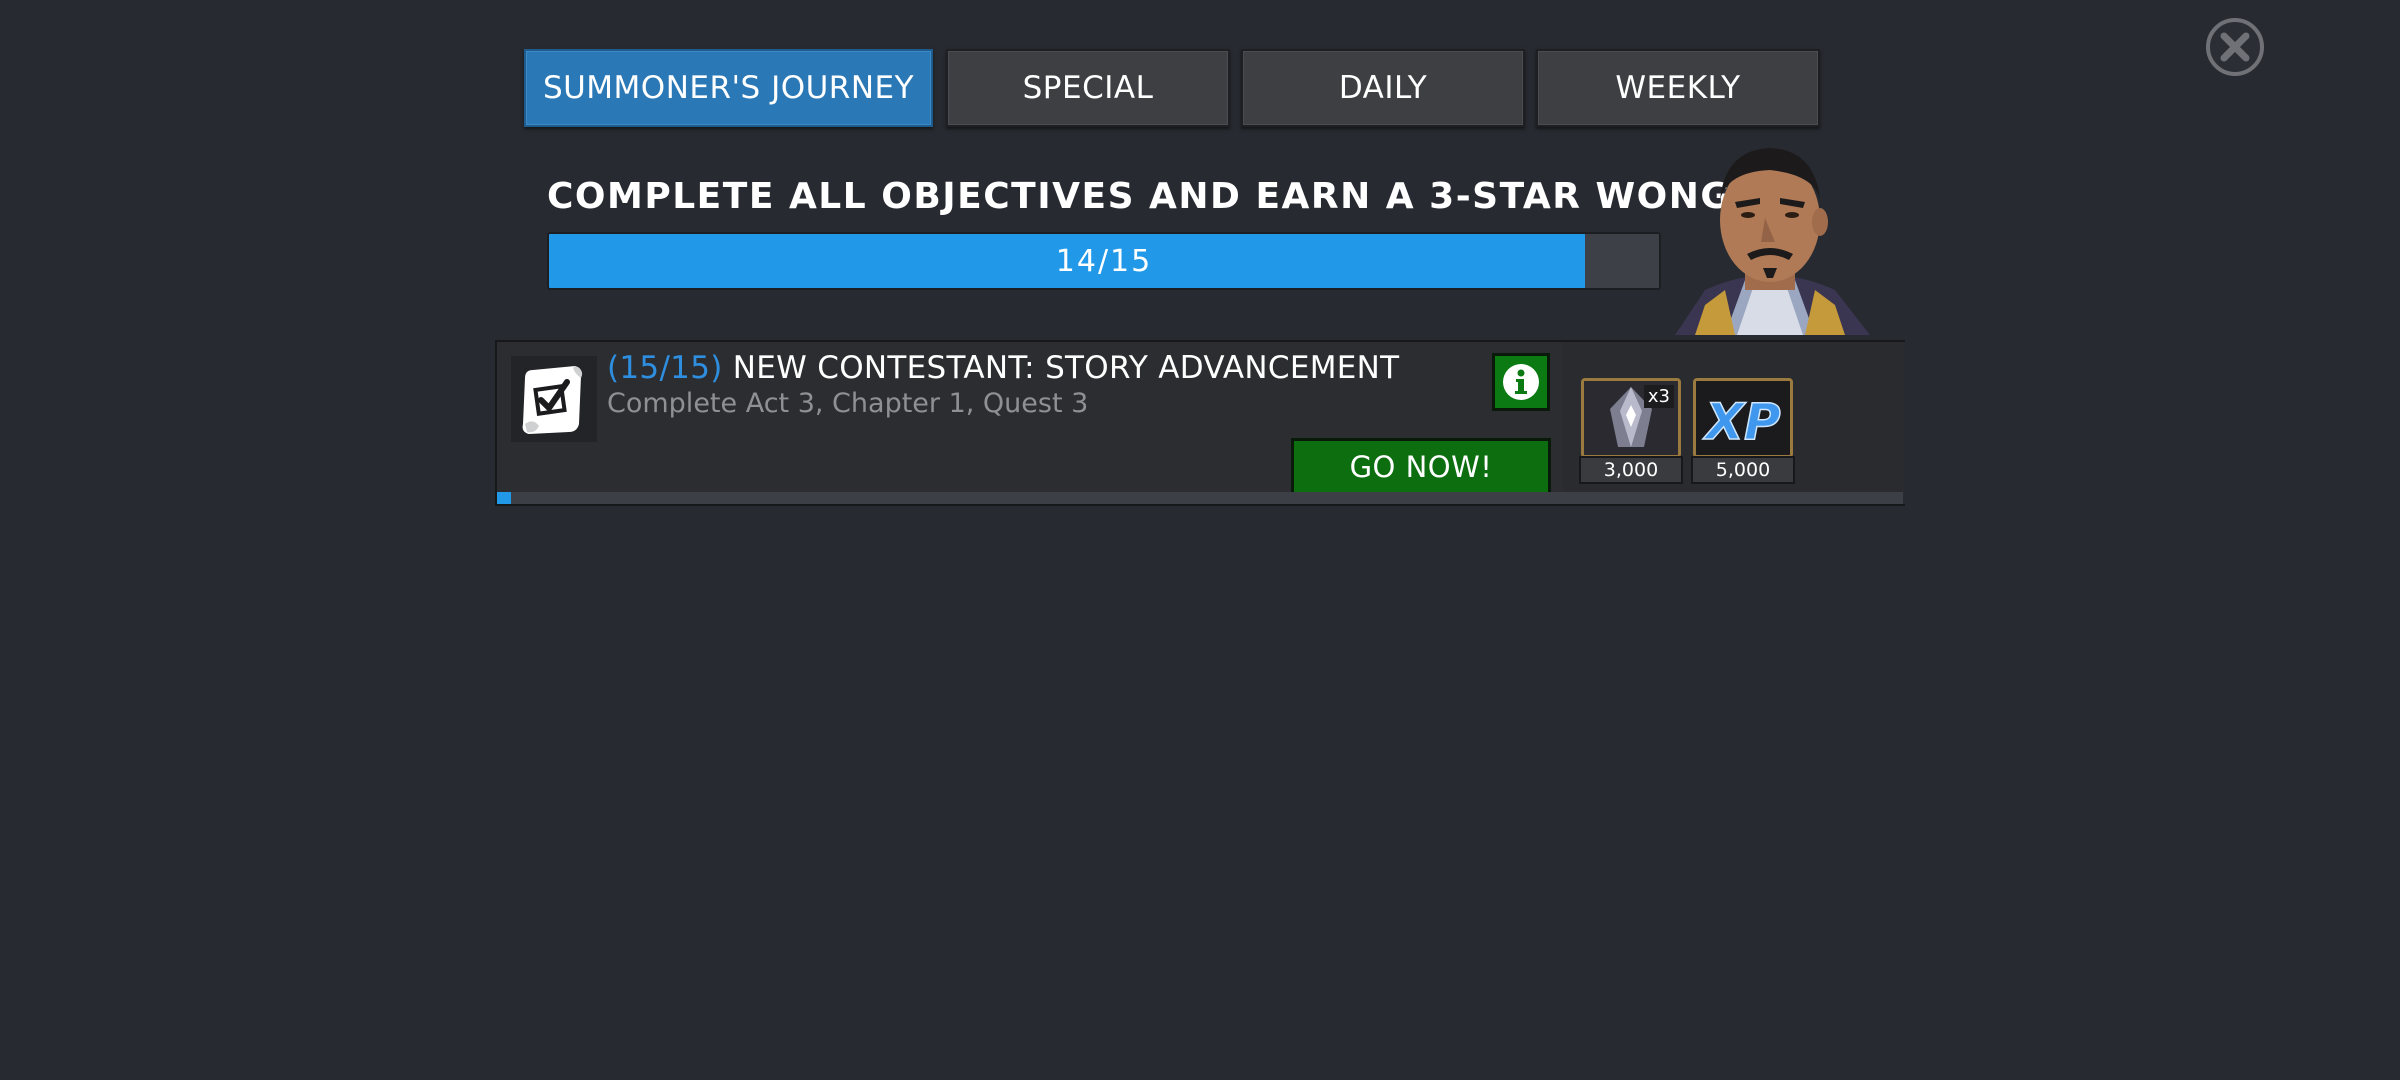 Image resolution: width=2400 pixels, height=1080 pixels. What do you see at coordinates (1631, 470) in the screenshot?
I see `reward-amount: 3,000` at bounding box center [1631, 470].